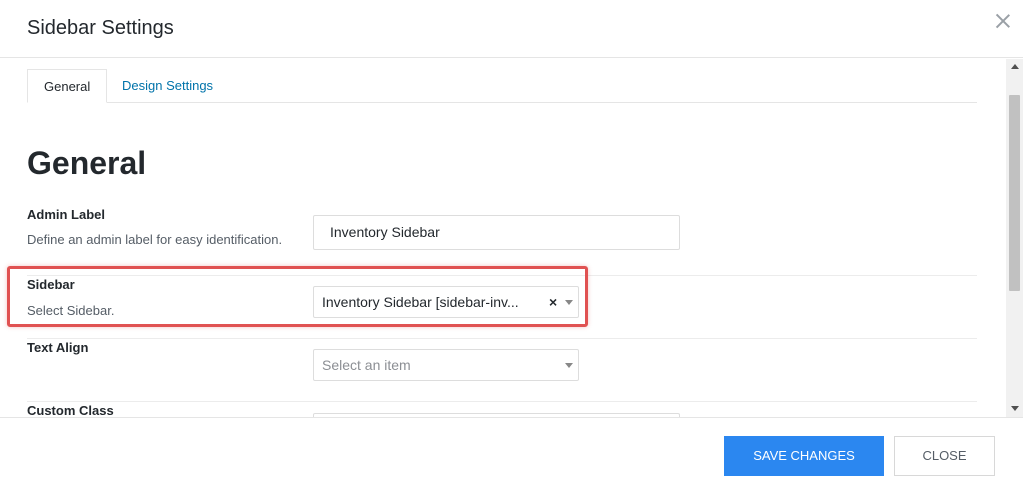  I want to click on text-align-label: Text Align, so click(58, 347).